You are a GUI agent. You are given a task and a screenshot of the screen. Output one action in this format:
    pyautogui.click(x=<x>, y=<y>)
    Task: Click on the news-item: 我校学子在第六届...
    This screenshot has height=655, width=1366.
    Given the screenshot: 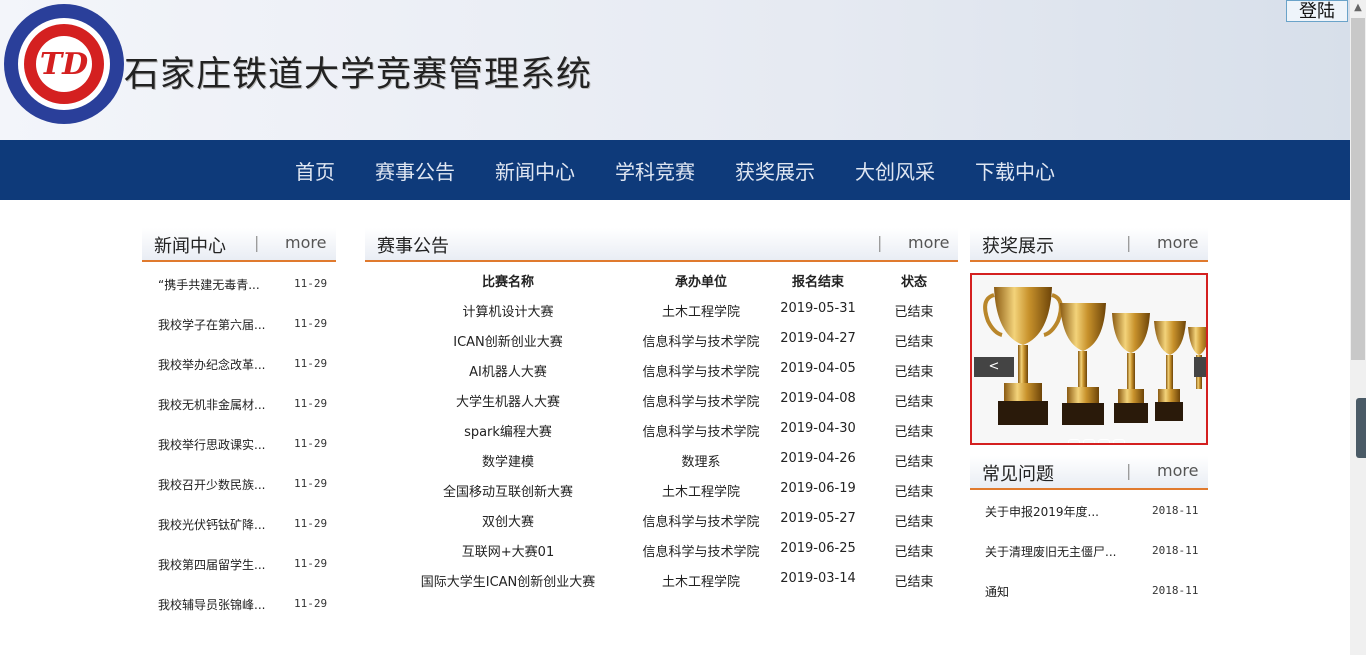 What is the action you would take?
    pyautogui.click(x=211, y=324)
    